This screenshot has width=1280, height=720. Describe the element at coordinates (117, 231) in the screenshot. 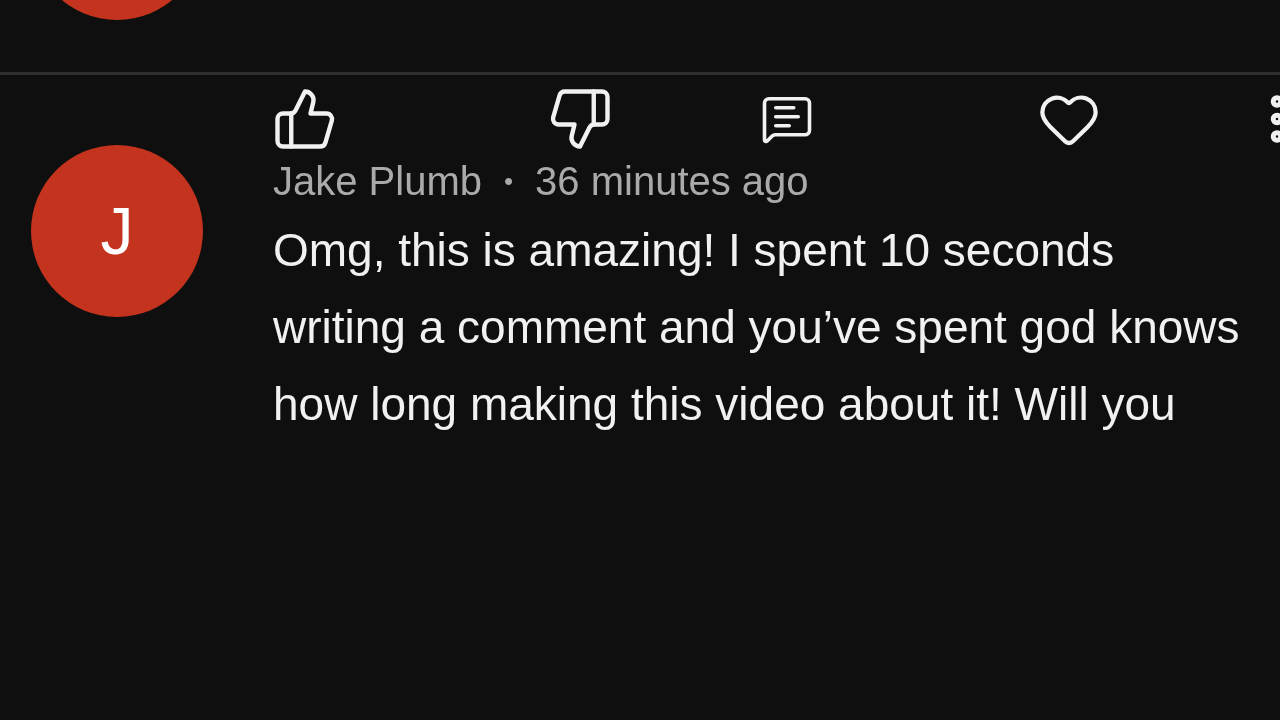

I see `avatar: J` at that location.